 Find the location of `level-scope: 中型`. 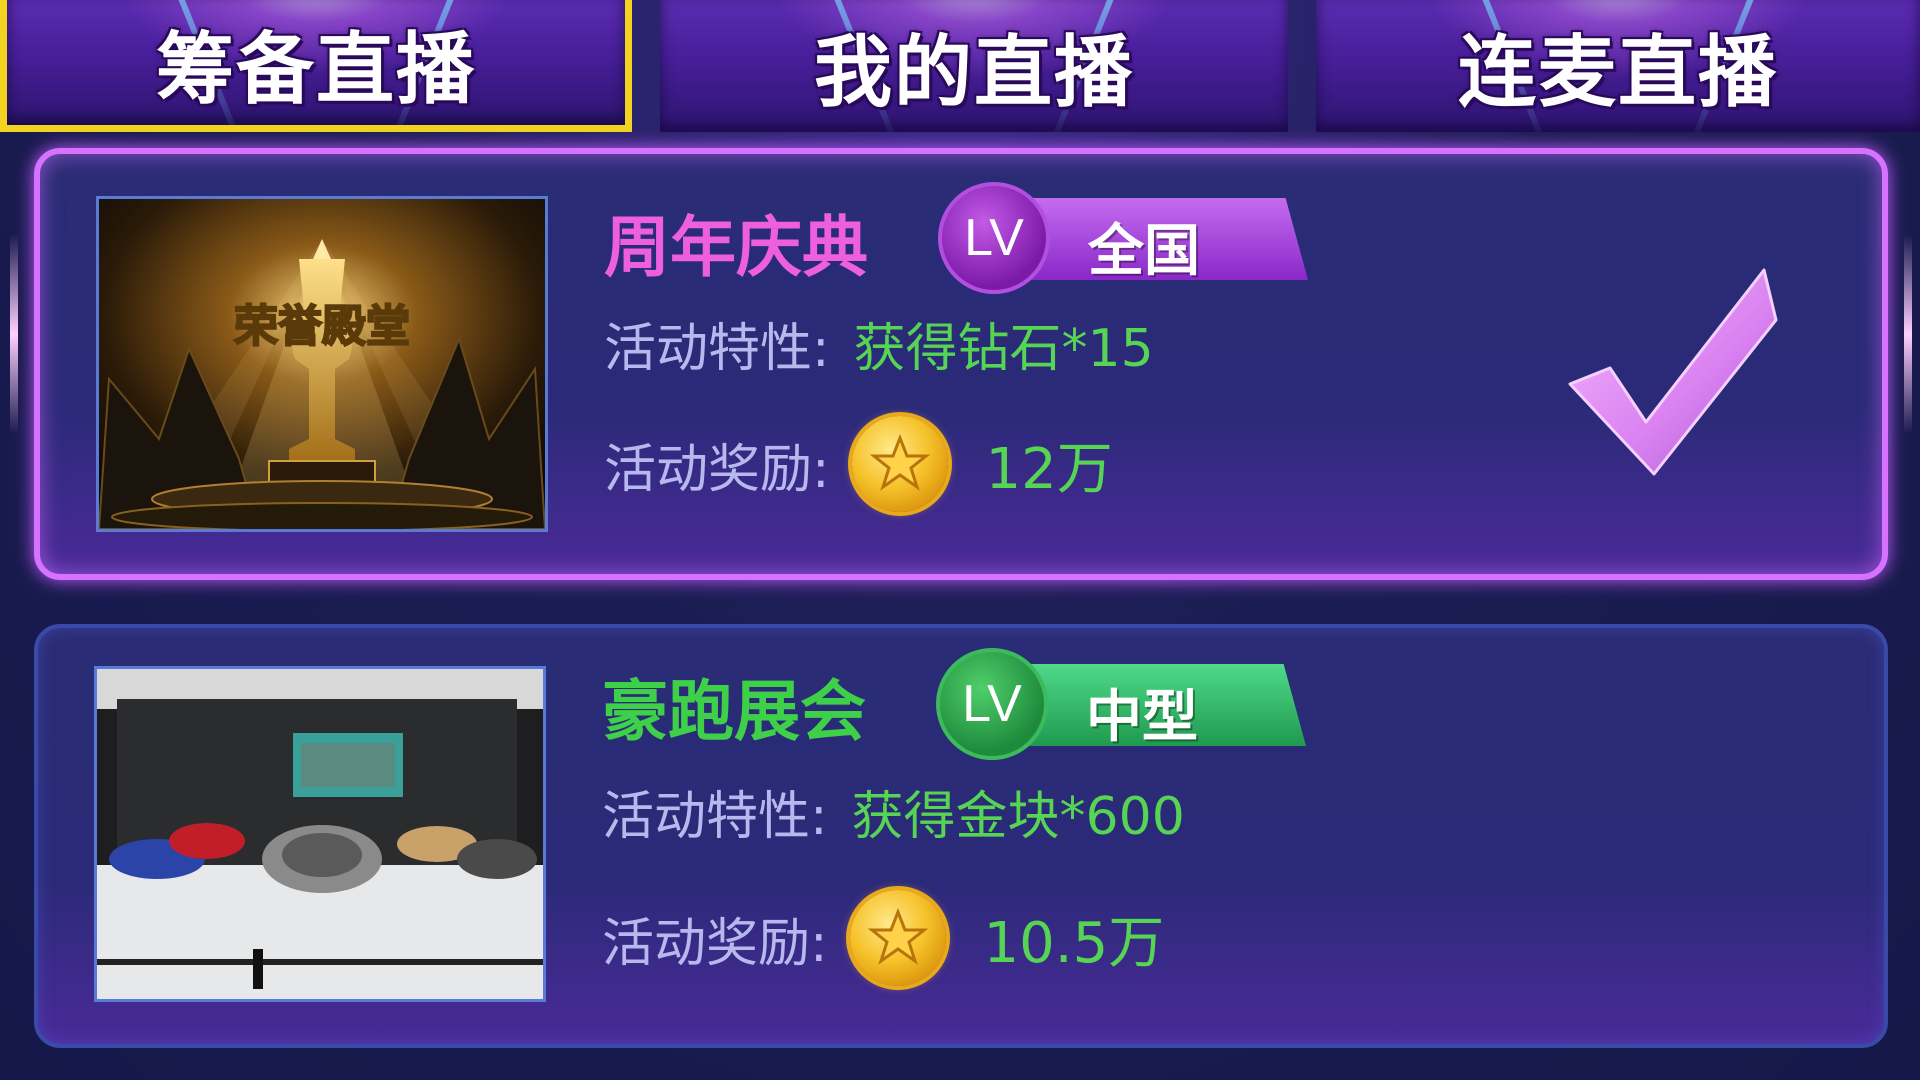

level-scope: 中型 is located at coordinates (1142, 717).